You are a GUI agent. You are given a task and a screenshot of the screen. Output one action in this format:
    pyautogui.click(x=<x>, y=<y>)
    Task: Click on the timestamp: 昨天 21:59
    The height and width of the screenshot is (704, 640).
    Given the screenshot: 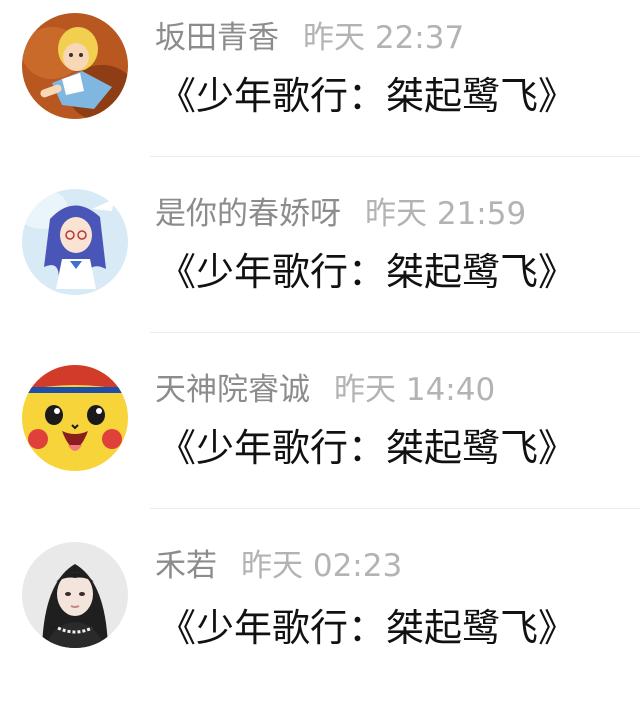 What is the action you would take?
    pyautogui.click(x=446, y=214)
    